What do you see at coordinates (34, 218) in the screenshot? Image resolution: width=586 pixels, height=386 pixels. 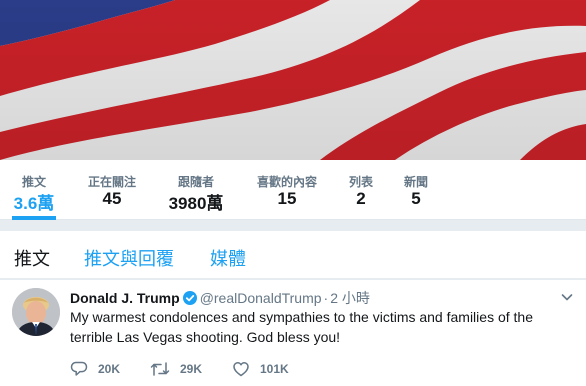 I see `active-tab-indicator` at bounding box center [34, 218].